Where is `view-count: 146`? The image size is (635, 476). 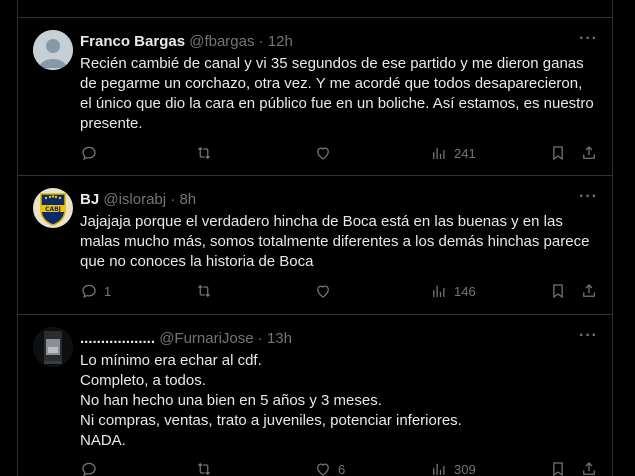
view-count: 146 is located at coordinates (465, 291).